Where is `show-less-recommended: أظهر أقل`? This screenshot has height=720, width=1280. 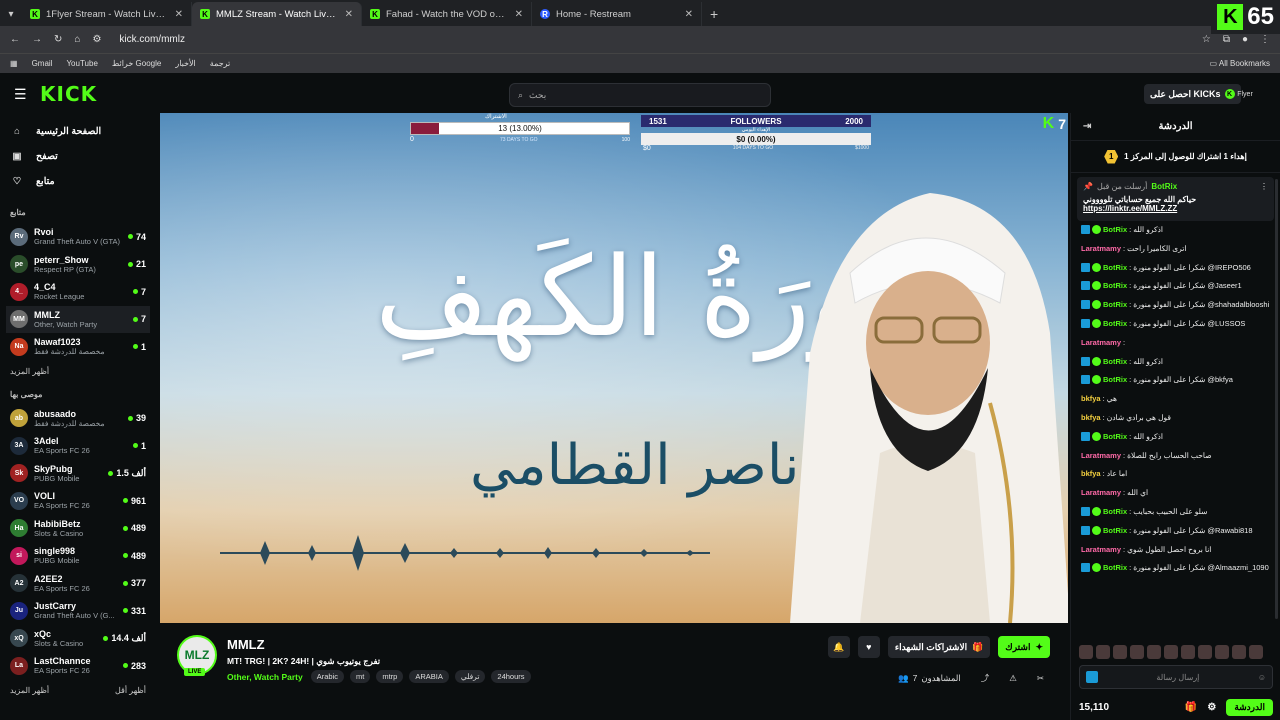
show-less-recommended: أظهر أقل is located at coordinates (130, 690).